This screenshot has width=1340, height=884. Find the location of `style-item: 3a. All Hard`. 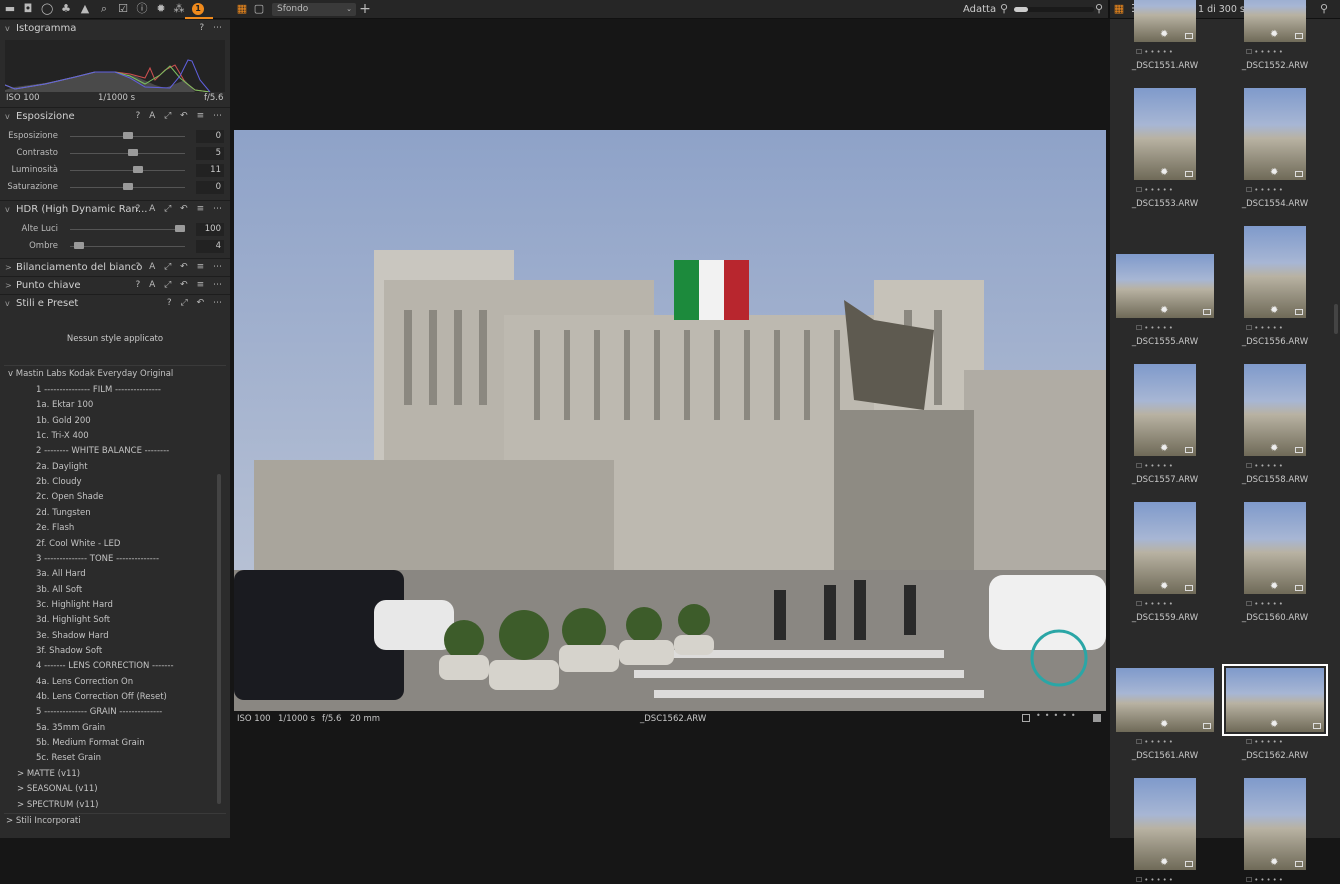

style-item: 3a. All Hard is located at coordinates (61, 574).